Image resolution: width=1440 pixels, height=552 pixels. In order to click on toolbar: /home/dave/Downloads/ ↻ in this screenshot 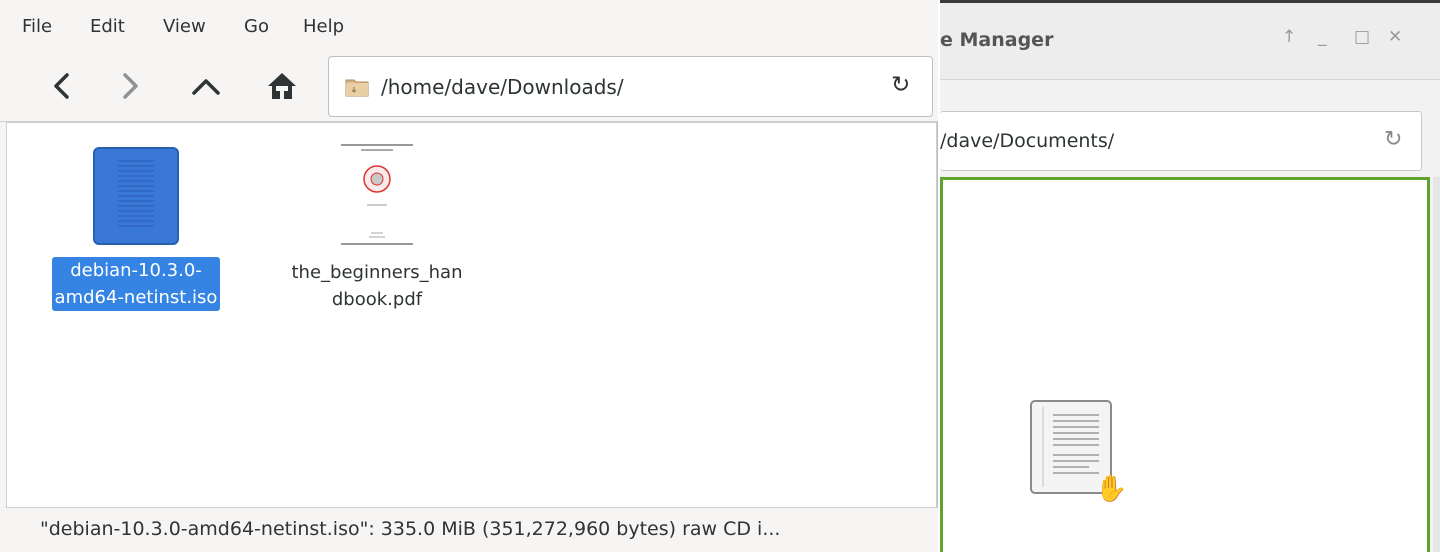, I will do `click(469, 87)`.